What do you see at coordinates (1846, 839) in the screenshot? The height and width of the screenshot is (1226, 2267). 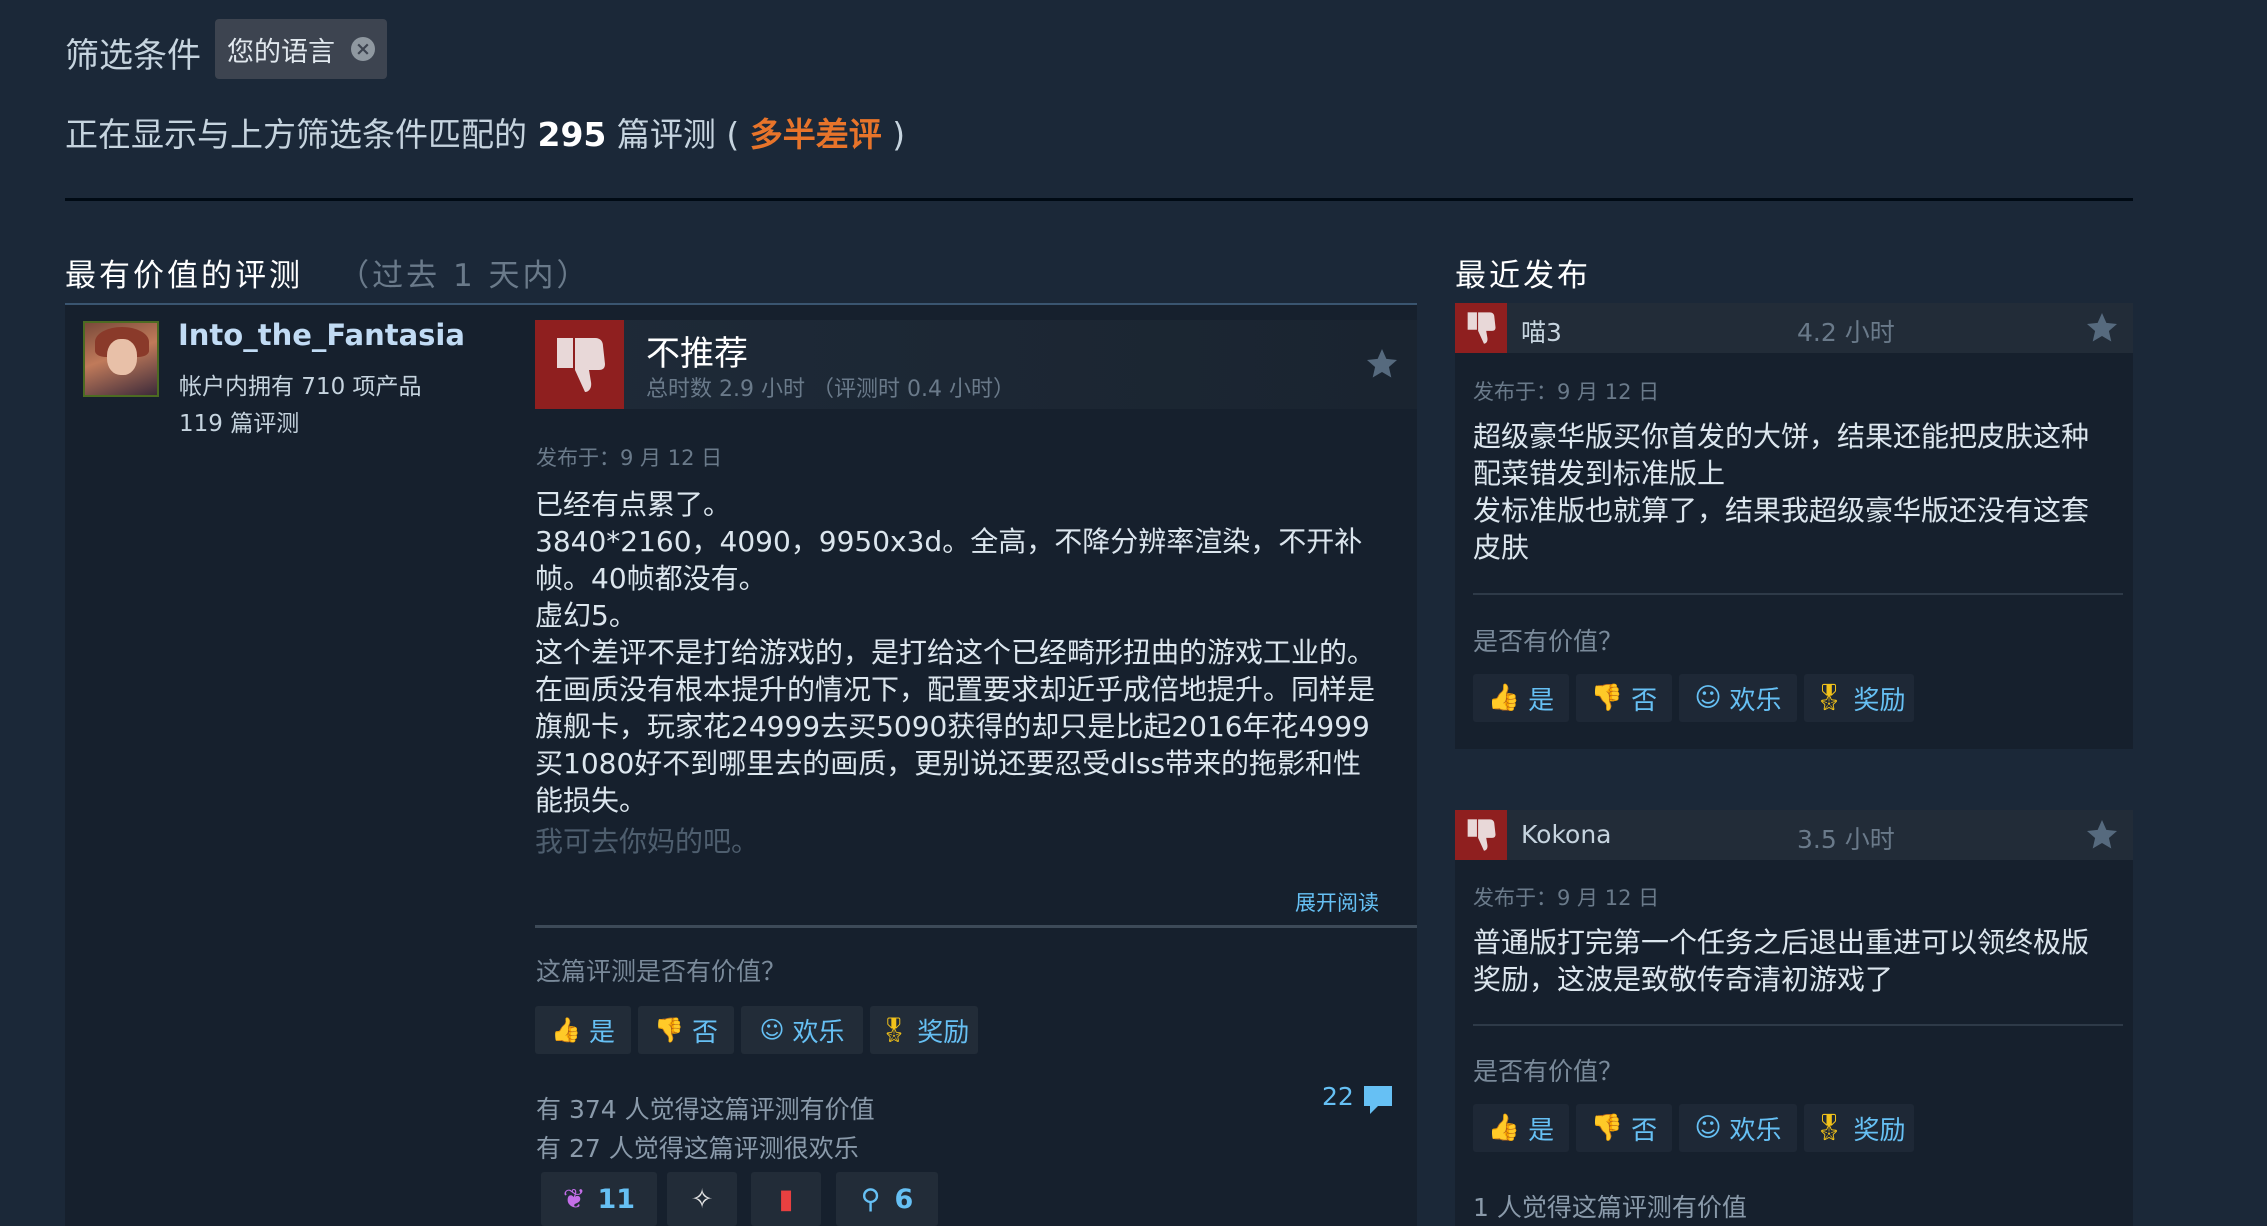 I see `recent-playtime: 3.5 小时` at bounding box center [1846, 839].